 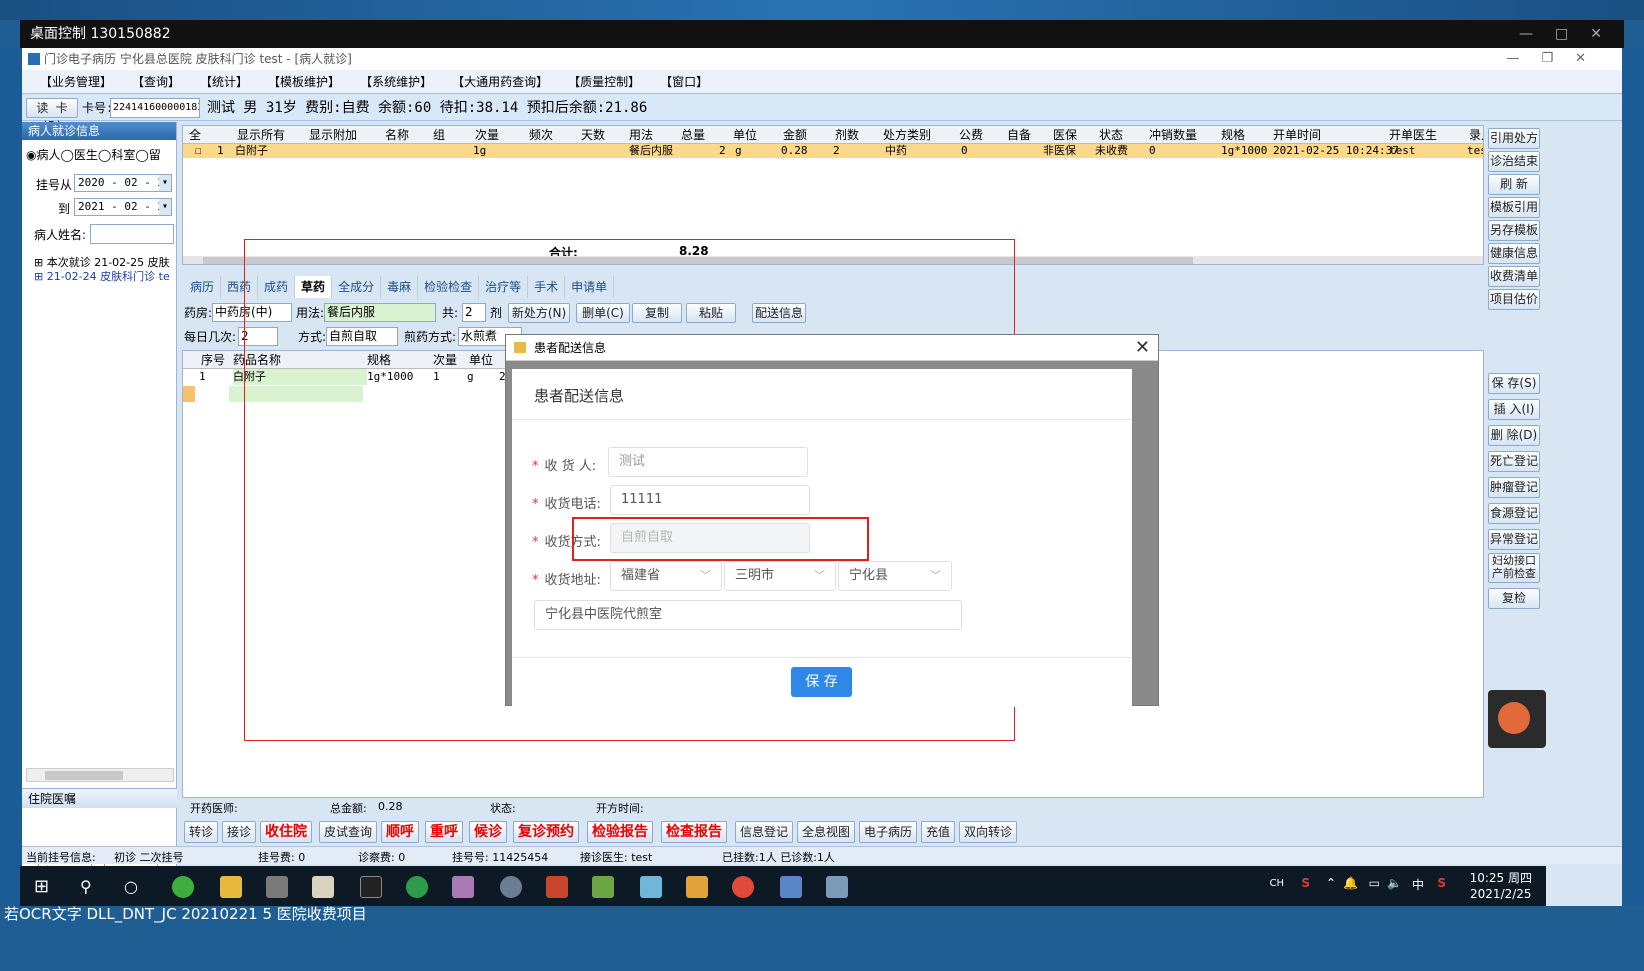 I want to click on left-panel-scrollbar, so click(x=100, y=775).